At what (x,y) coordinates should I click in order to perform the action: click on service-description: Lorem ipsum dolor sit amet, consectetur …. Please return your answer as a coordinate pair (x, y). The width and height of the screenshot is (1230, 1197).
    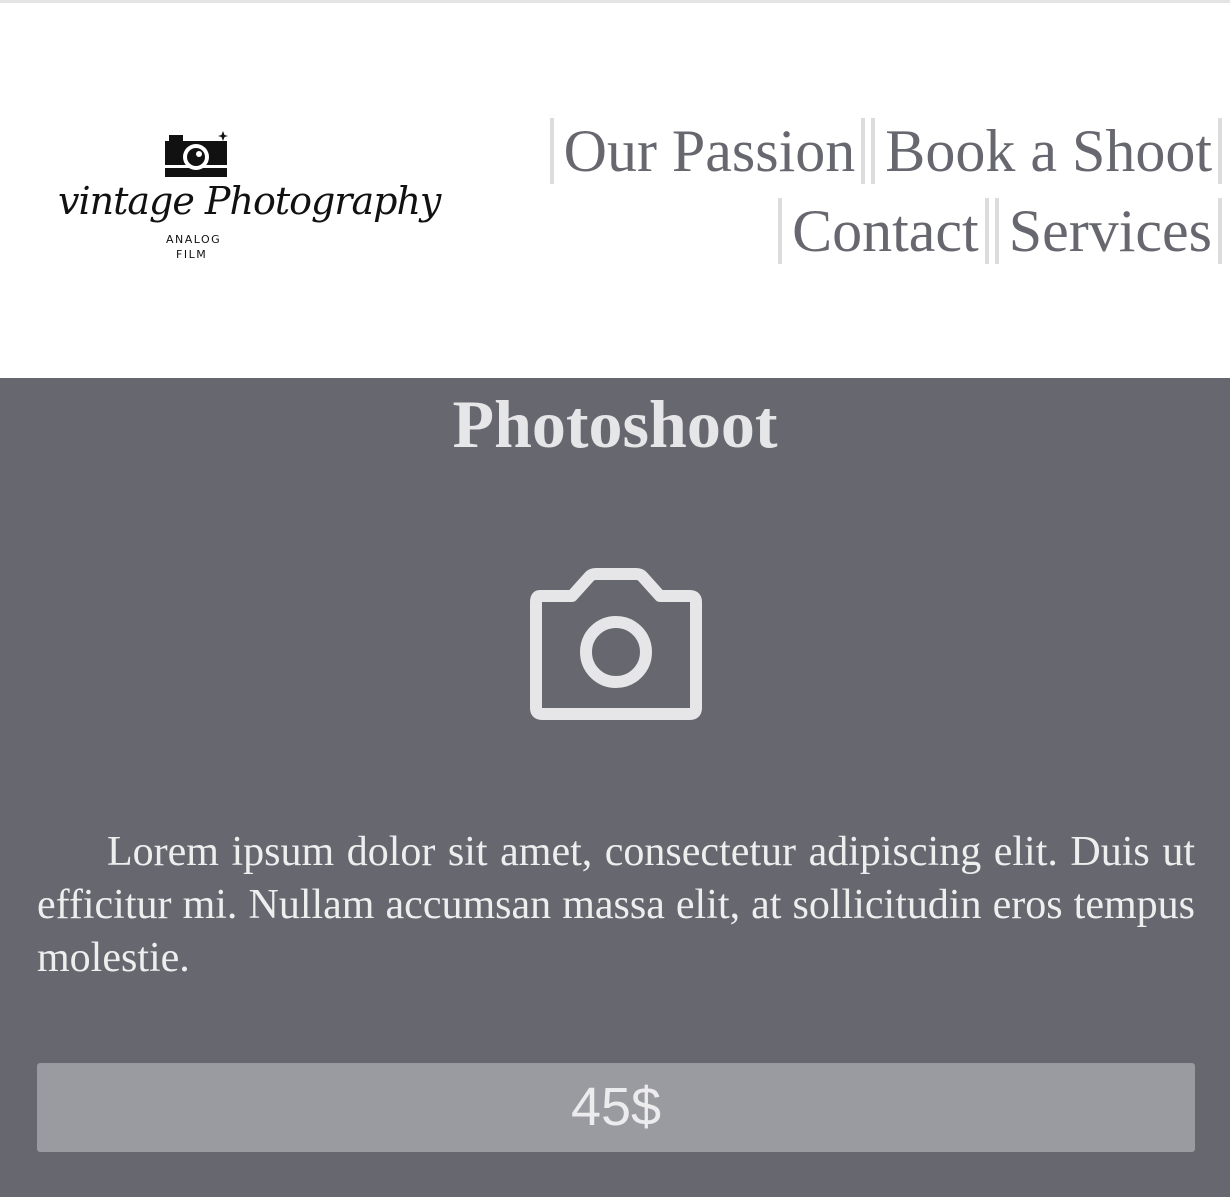
    Looking at the image, I should click on (616, 905).